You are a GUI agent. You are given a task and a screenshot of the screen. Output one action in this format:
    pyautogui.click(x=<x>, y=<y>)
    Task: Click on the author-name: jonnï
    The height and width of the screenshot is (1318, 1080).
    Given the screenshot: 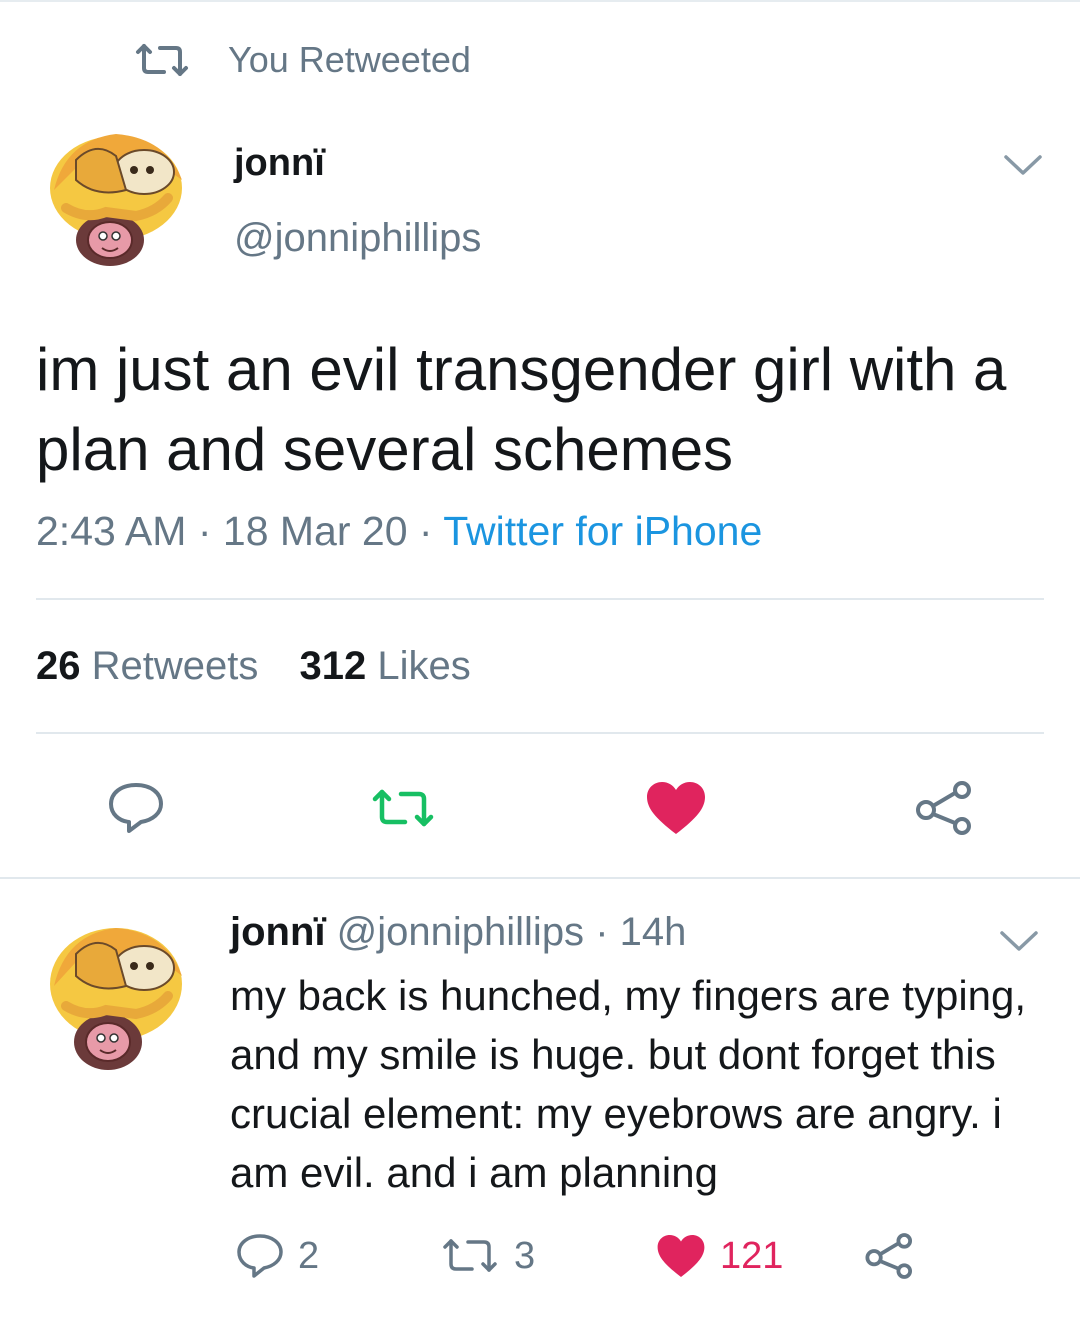 What is the action you would take?
    pyautogui.click(x=279, y=163)
    